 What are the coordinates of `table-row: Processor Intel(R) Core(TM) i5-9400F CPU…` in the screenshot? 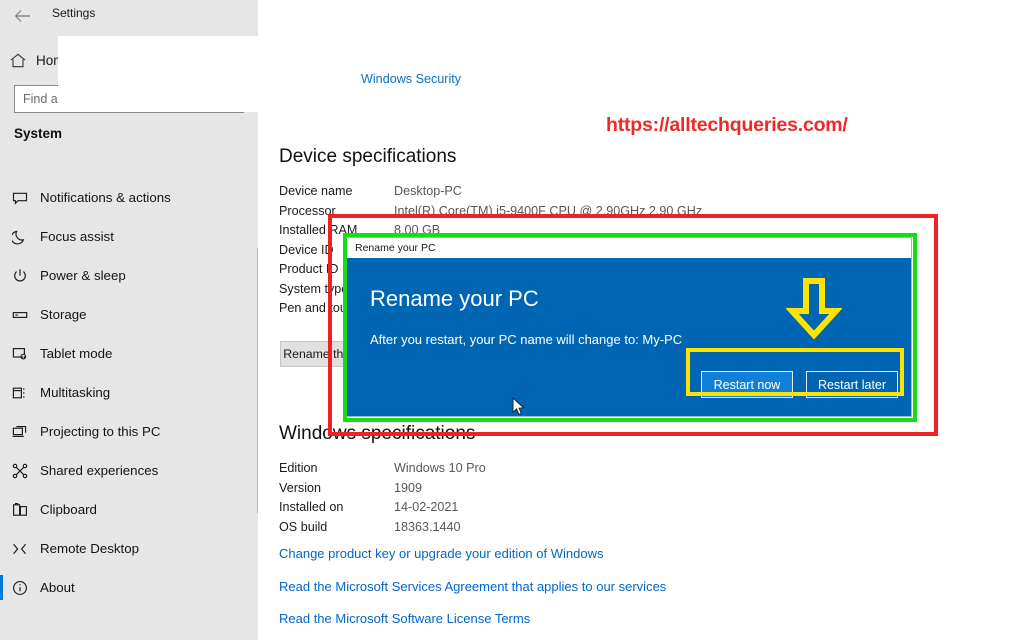 It's located at (529, 214).